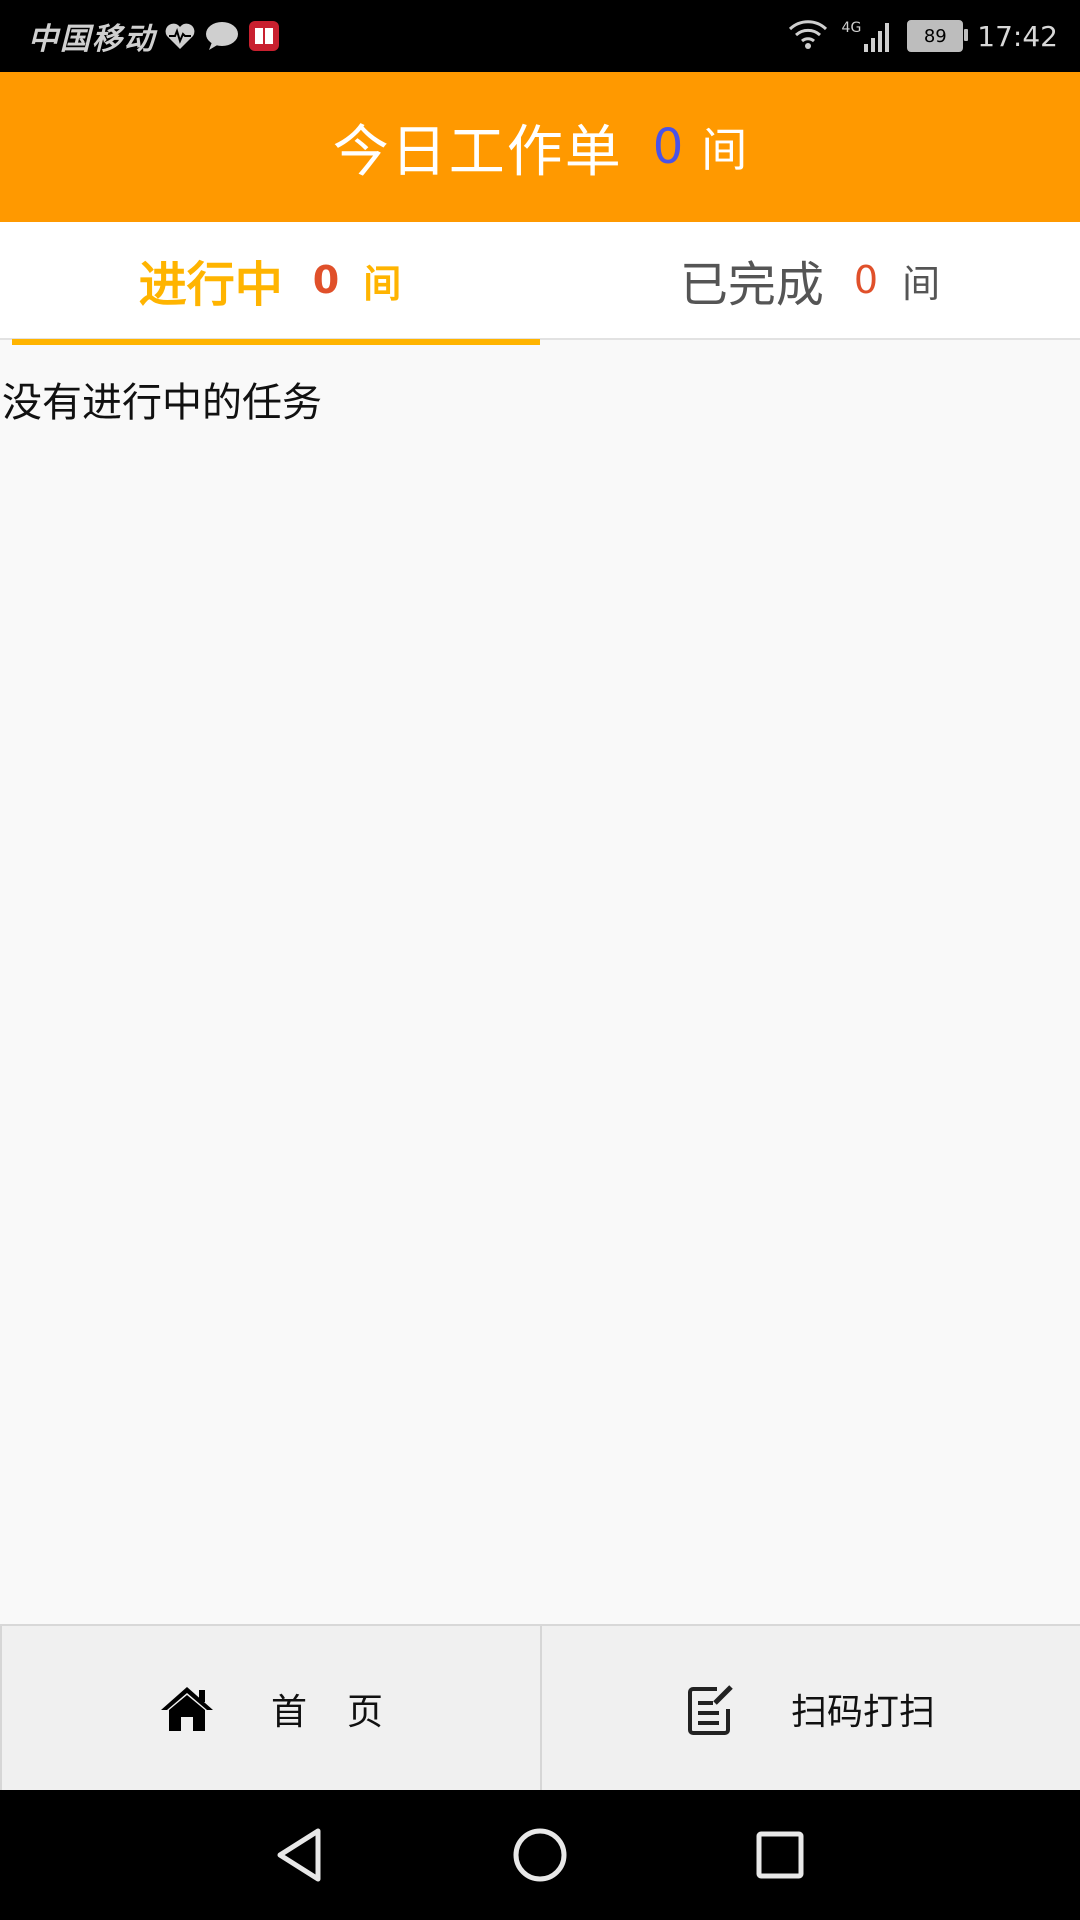 This screenshot has width=1080, height=1920. Describe the element at coordinates (808, 36) in the screenshot. I see `wifi-icon` at that location.